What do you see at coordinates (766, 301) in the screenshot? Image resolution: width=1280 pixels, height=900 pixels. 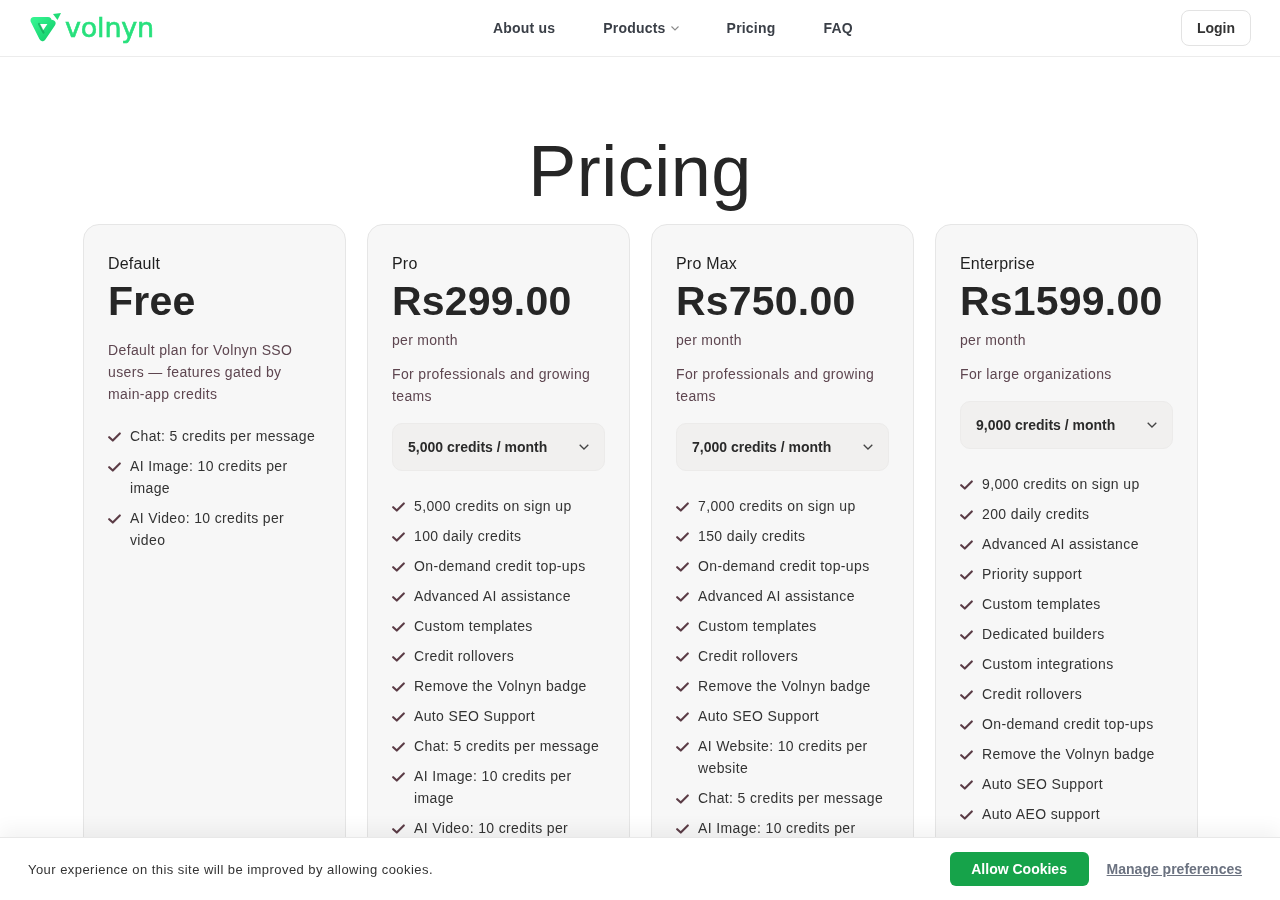 I see `plan-price: Rs750.00` at bounding box center [766, 301].